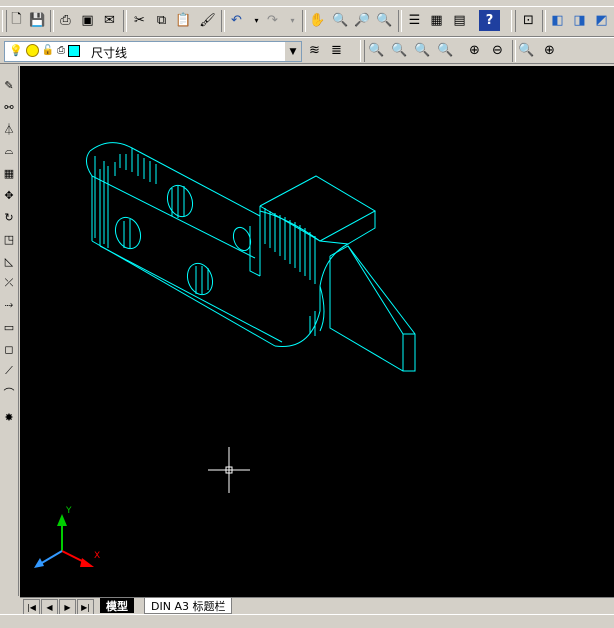  Describe the element at coordinates (526, 50) in the screenshot. I see `zoom-all-icon: 🔍` at that location.